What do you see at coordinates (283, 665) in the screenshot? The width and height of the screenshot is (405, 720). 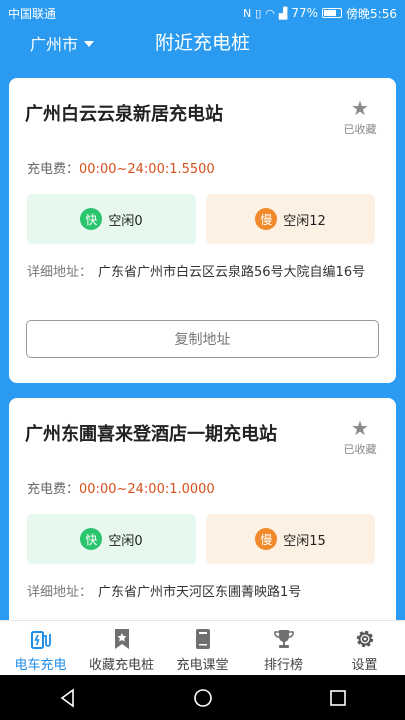 I see `tab-label: 排行榜` at bounding box center [283, 665].